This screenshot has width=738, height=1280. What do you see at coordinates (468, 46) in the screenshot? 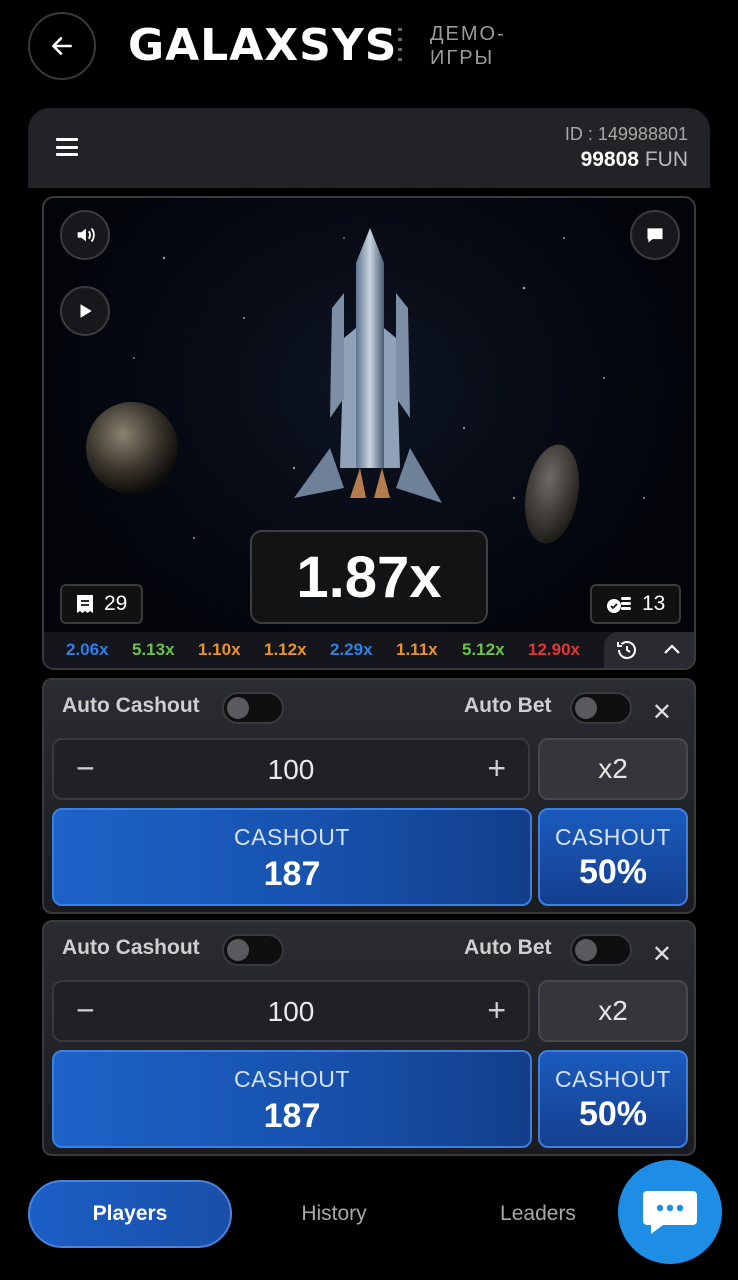
I see `demo-games-label: ДЕМО- ИГРЫ` at bounding box center [468, 46].